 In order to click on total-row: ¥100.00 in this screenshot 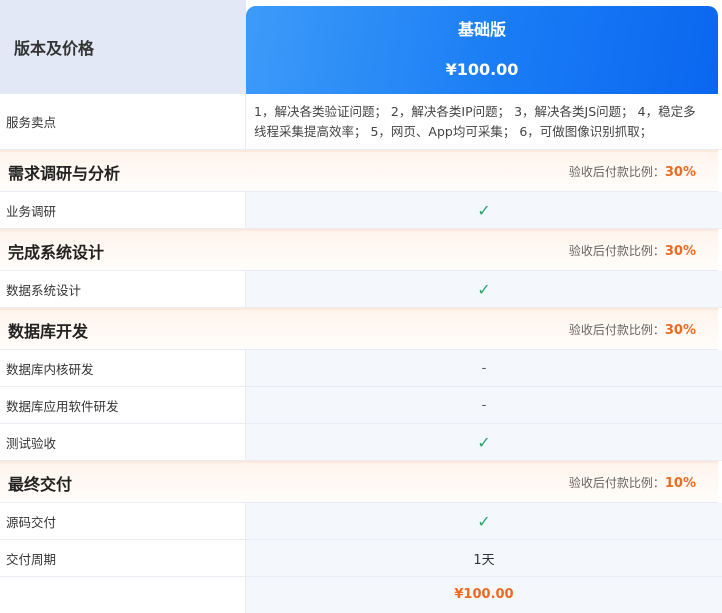, I will do `click(361, 595)`.